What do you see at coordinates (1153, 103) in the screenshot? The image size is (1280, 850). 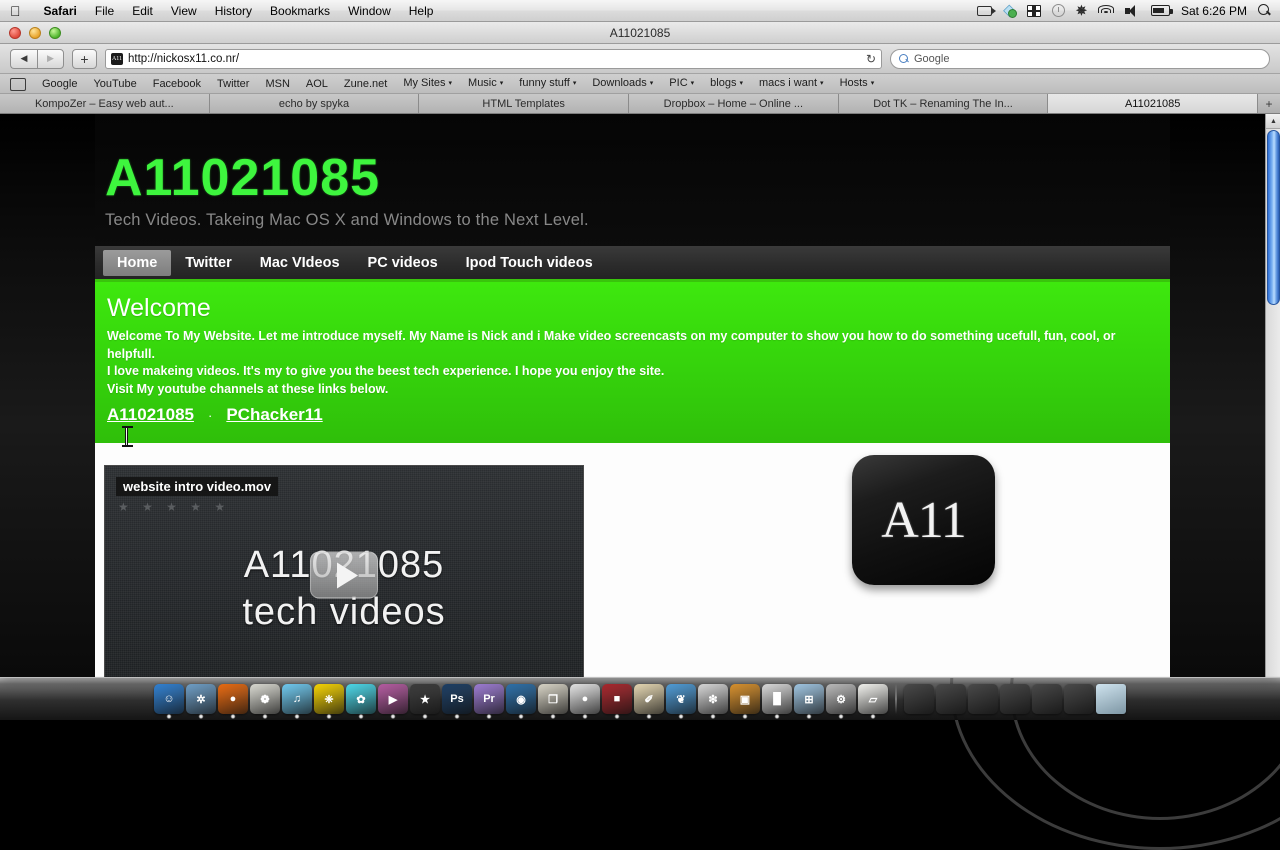 I see `browser-tab: A11021085` at bounding box center [1153, 103].